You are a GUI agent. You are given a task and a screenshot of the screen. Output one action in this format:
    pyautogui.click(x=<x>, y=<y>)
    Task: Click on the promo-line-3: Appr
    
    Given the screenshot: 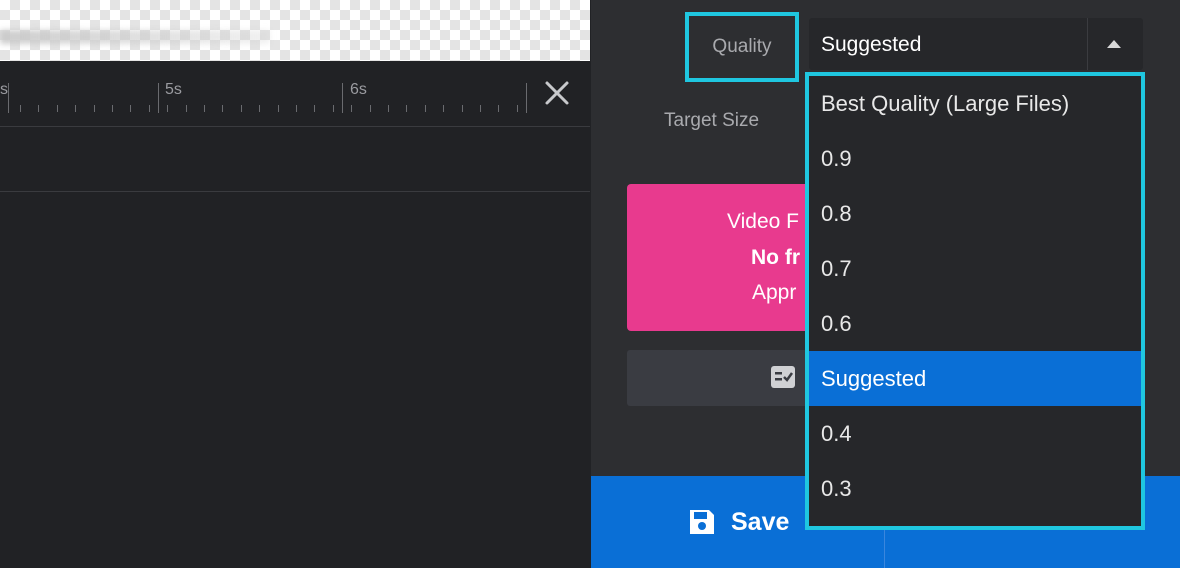 What is the action you would take?
    pyautogui.click(x=774, y=292)
    